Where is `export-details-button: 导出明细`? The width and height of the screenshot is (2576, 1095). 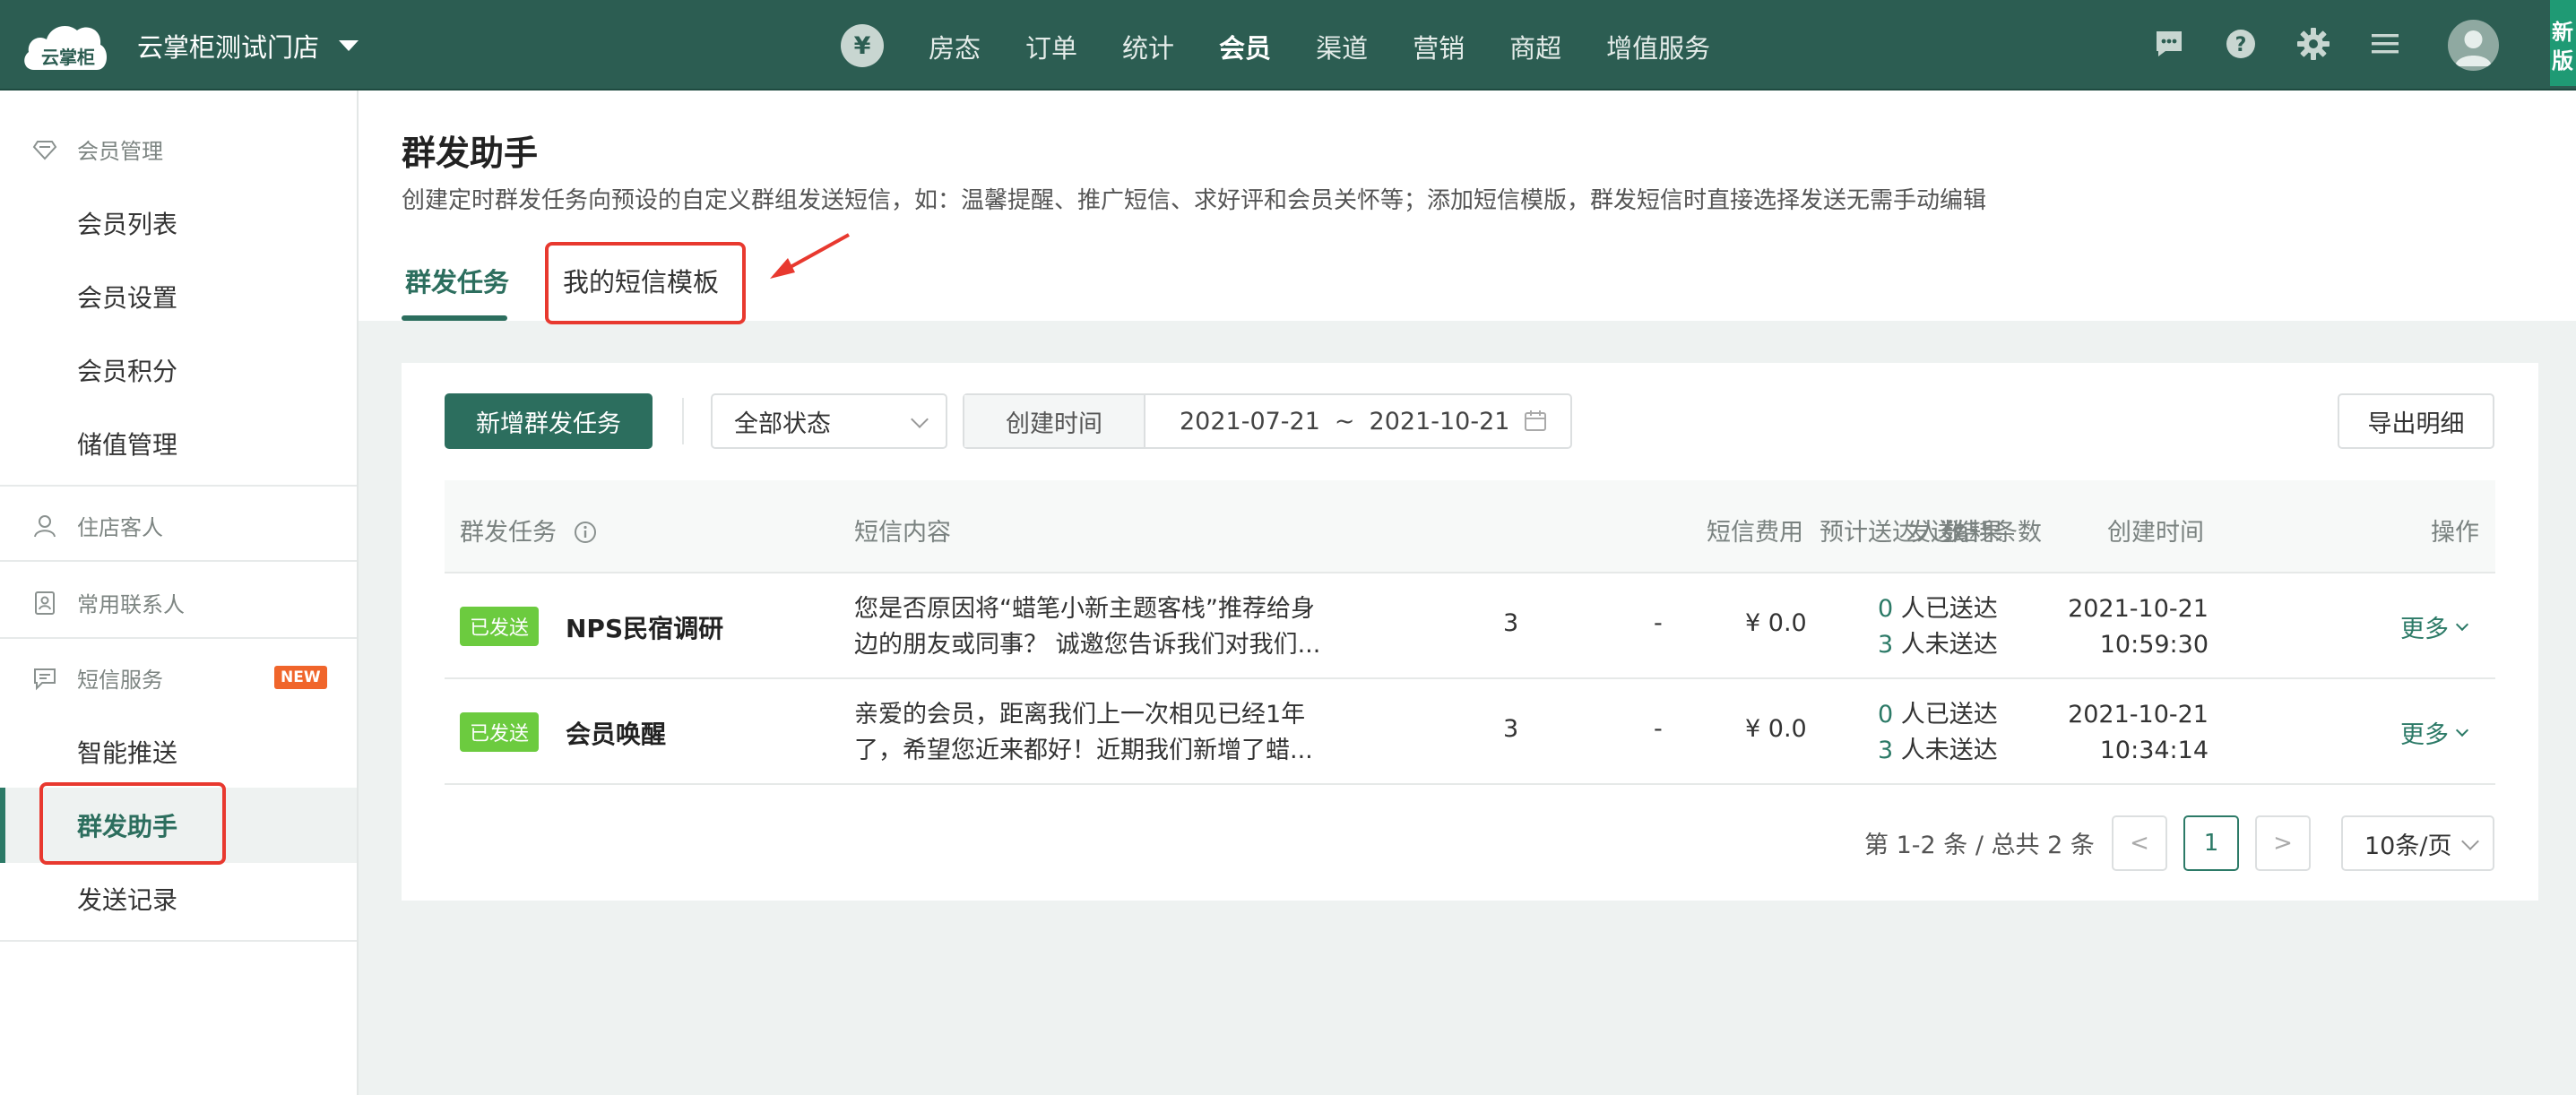 export-details-button: 导出明细 is located at coordinates (2416, 421).